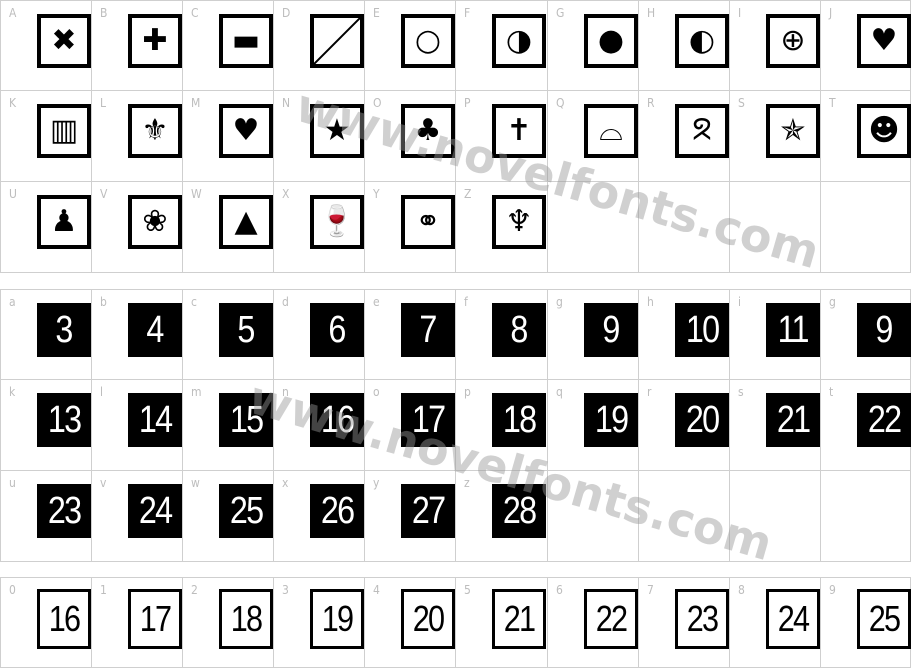 The height and width of the screenshot is (668, 911). I want to click on character-key-label: 9, so click(832, 590).